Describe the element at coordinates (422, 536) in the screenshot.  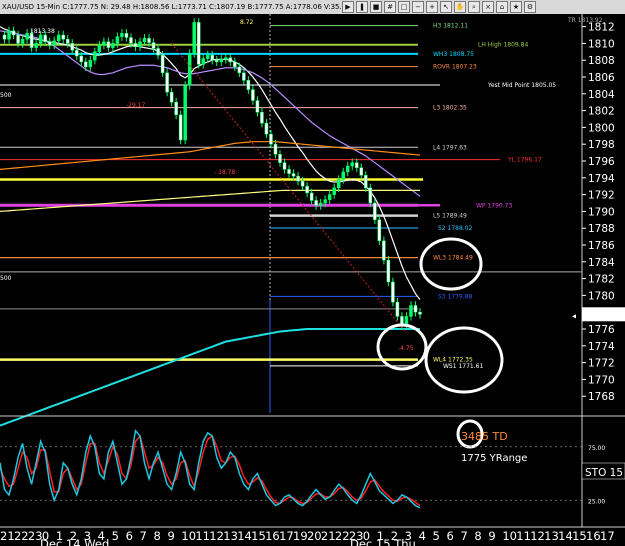
I see `x-tick-label: 4` at that location.